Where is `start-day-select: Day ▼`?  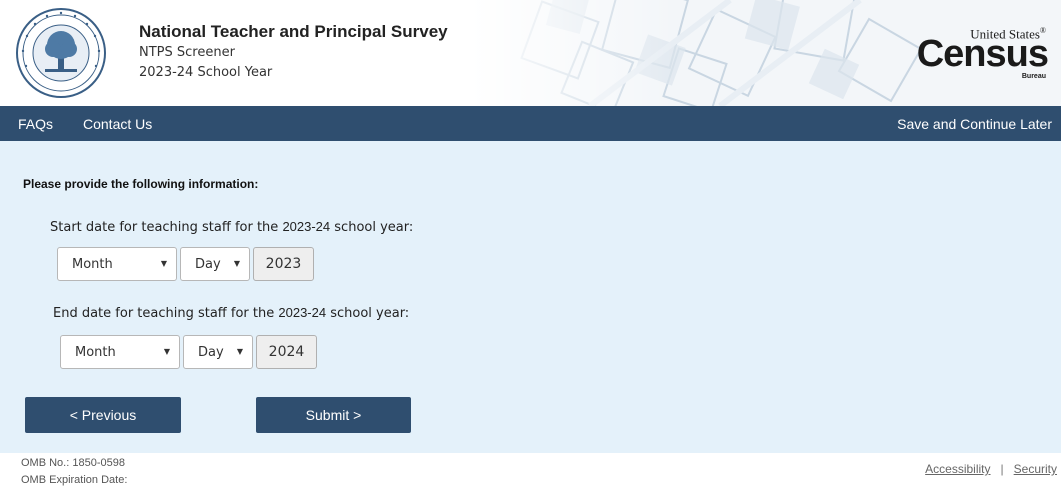
start-day-select: Day ▼ is located at coordinates (215, 264).